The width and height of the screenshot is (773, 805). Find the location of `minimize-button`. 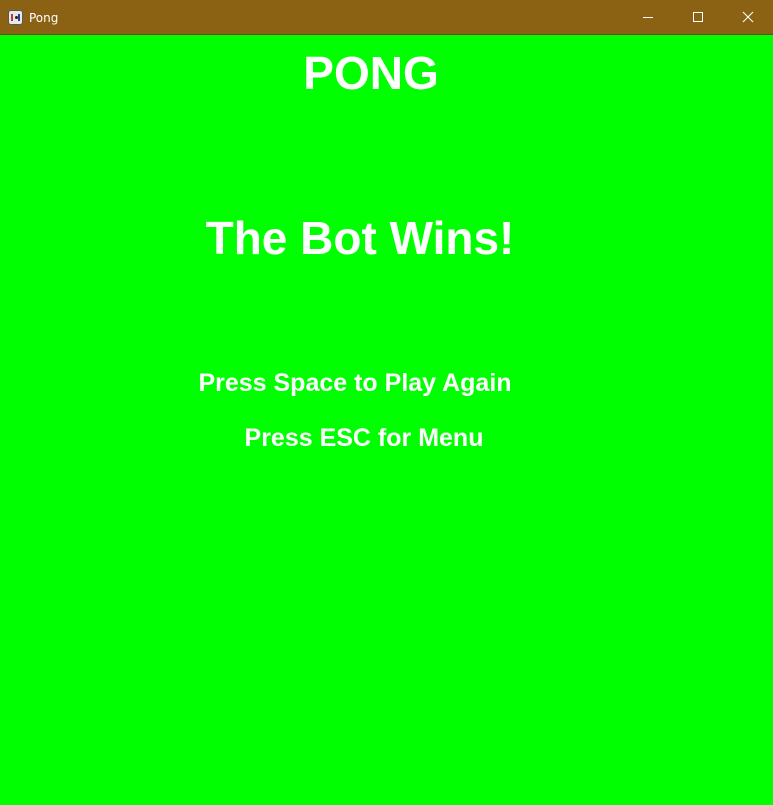

minimize-button is located at coordinates (648, 17).